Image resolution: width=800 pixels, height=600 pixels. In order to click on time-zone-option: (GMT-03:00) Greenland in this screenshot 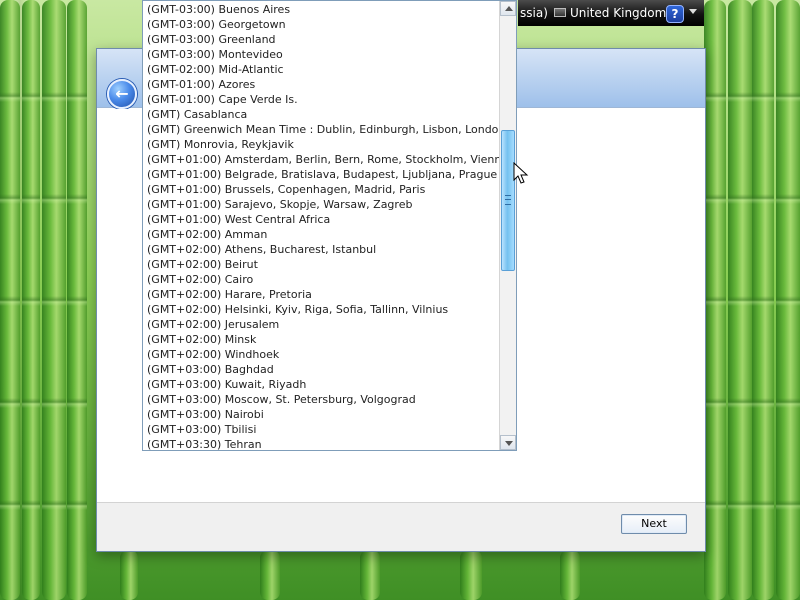, I will do `click(322, 39)`.